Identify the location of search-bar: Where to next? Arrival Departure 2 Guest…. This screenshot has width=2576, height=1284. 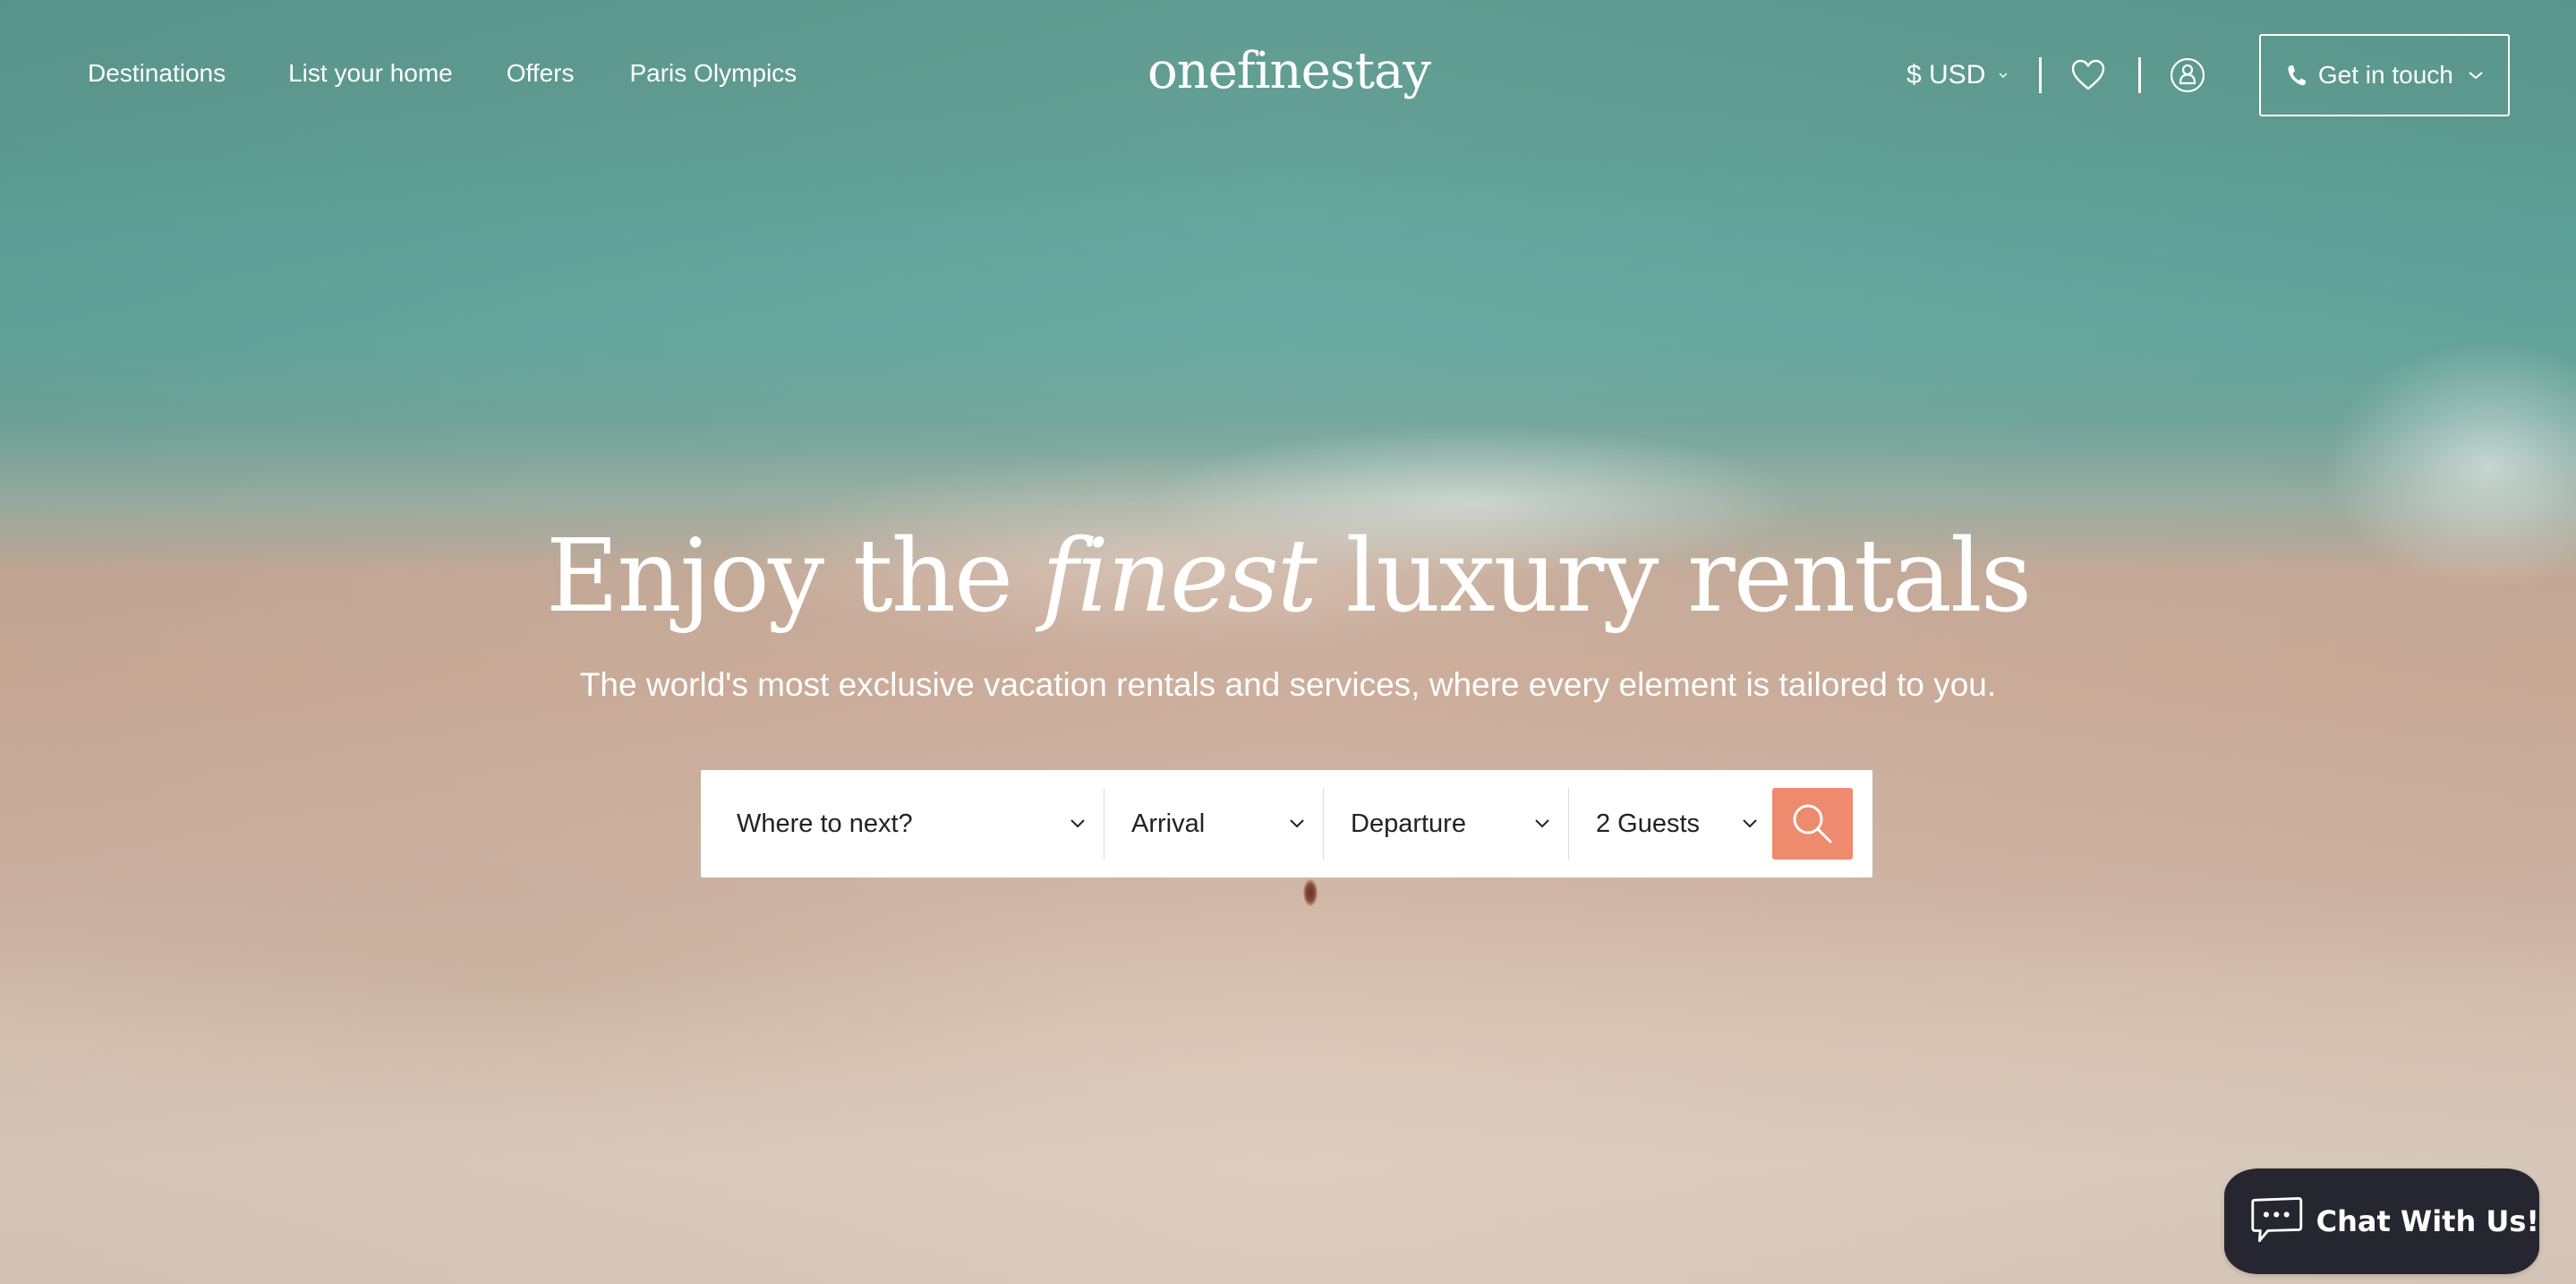
(1286, 823).